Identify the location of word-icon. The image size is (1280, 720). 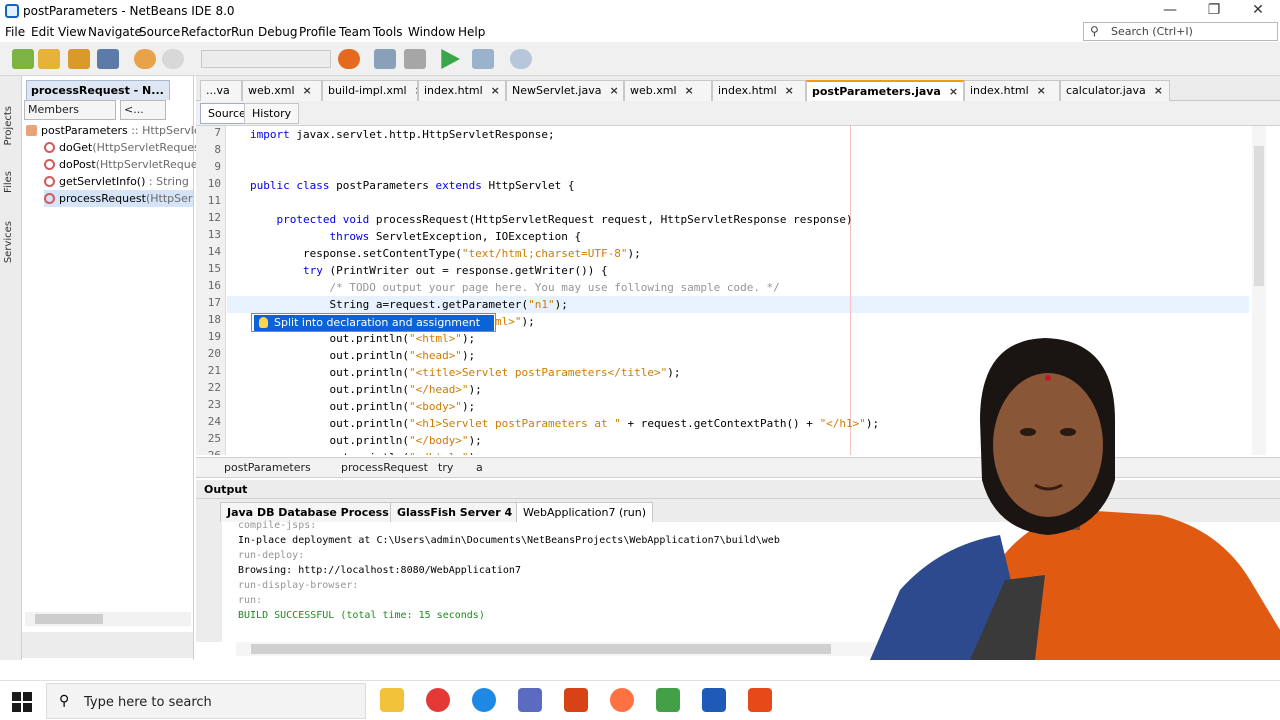
(714, 700).